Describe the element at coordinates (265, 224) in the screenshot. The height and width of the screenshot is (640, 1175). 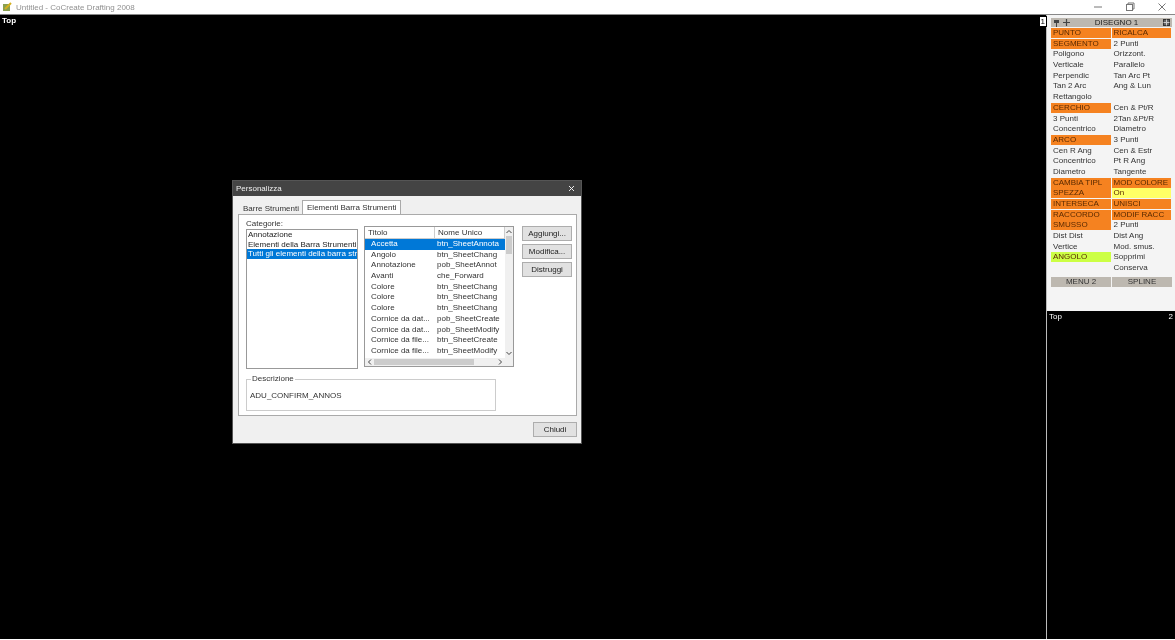
I see `categories-label: Categorie:` at that location.